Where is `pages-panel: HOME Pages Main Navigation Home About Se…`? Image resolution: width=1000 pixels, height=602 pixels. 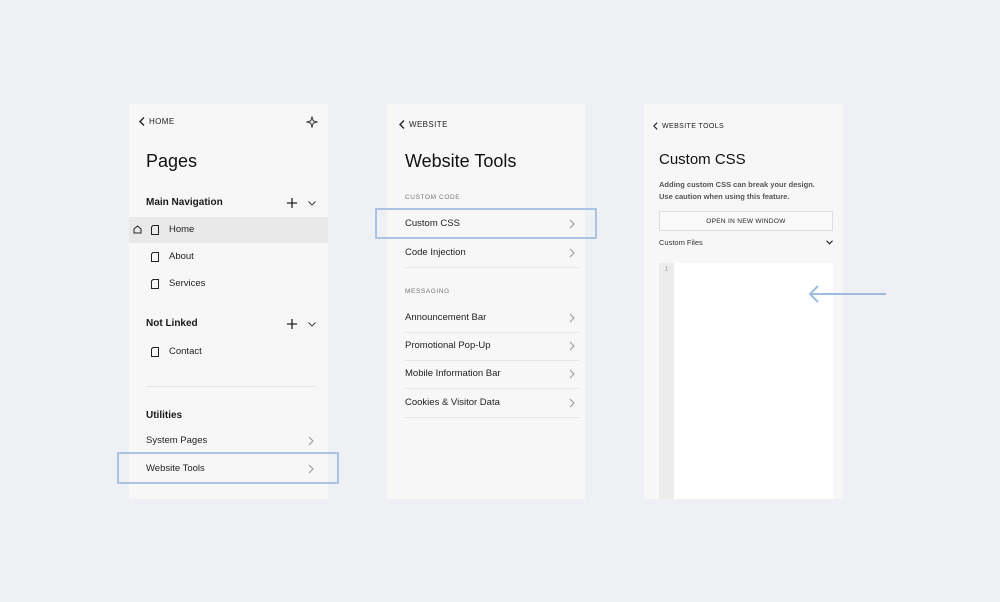
pages-panel: HOME Pages Main Navigation Home About Se… is located at coordinates (228, 301).